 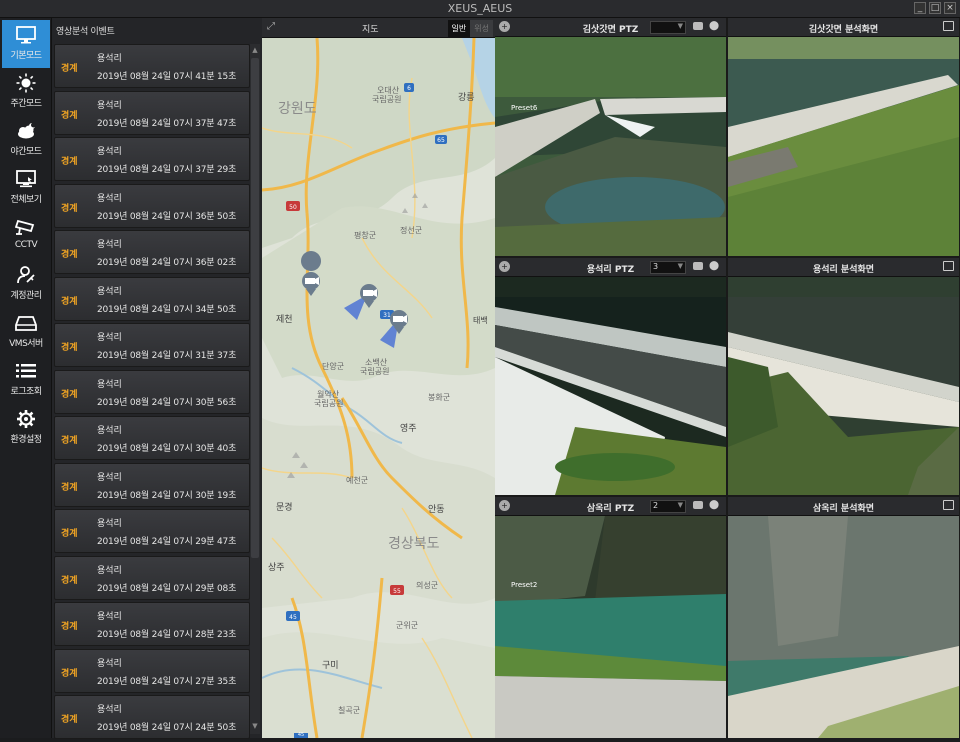 I want to click on scroll-up-icon: ▲, so click(x=255, y=51).